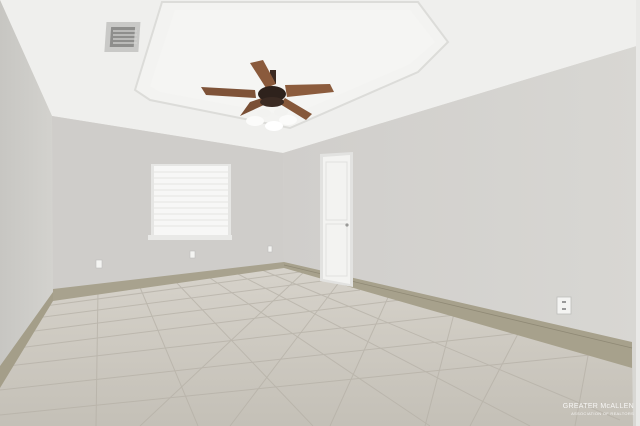 This screenshot has height=426, width=640. Describe the element at coordinates (190, 202) in the screenshot. I see `window` at that location.